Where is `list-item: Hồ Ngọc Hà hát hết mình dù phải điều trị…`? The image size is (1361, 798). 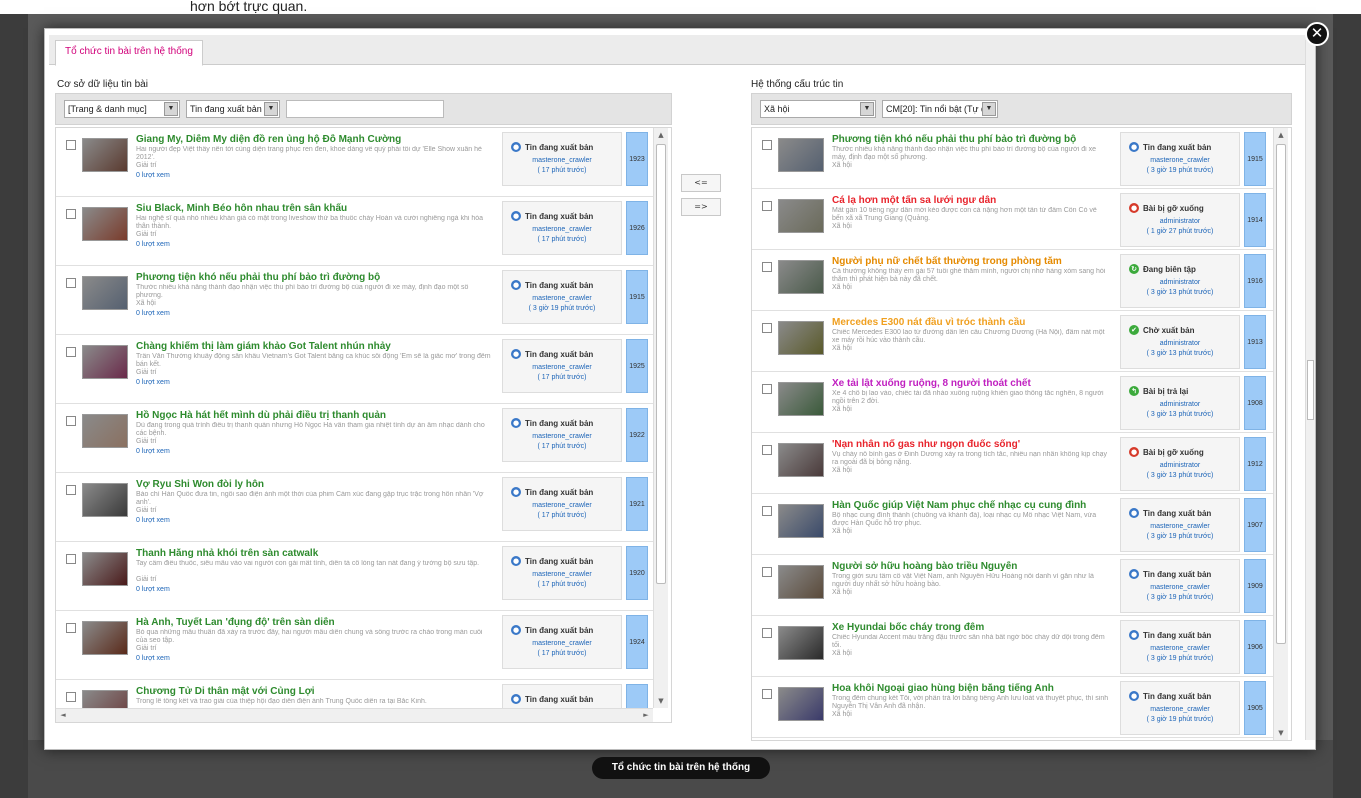
list-item: Hồ Ngọc Hà hát hết mình dù phải điều trị… is located at coordinates (355, 438).